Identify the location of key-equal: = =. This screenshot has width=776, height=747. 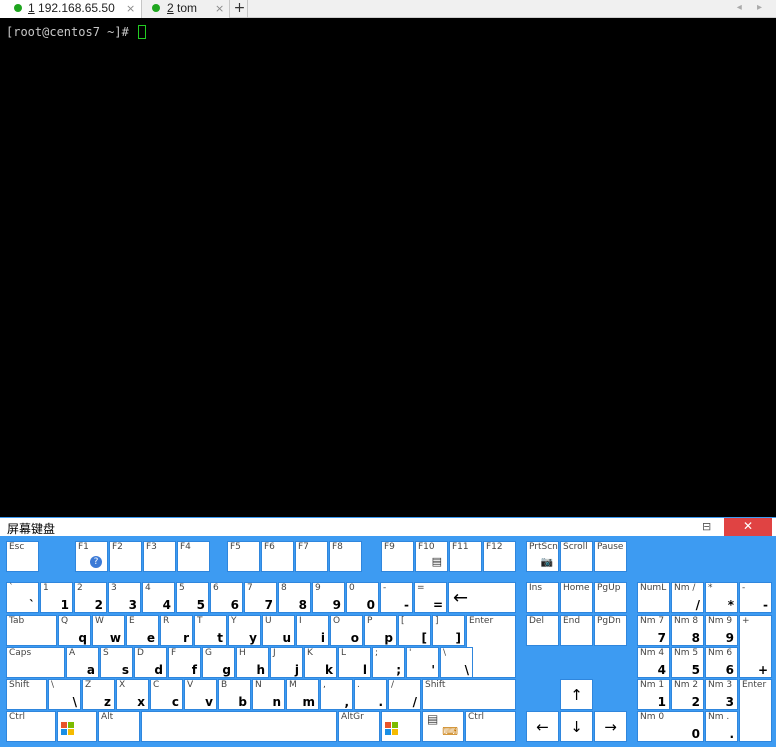
(430, 597).